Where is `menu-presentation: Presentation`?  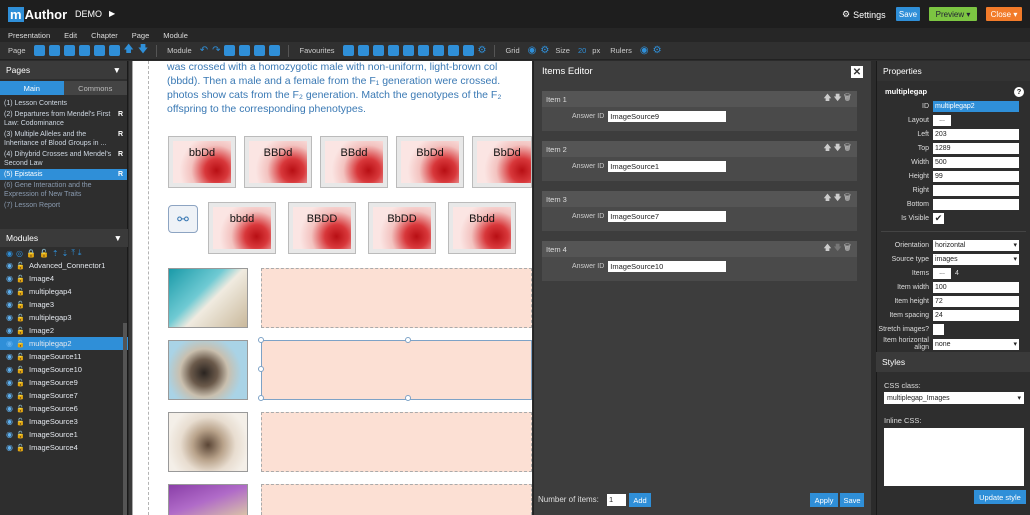 menu-presentation: Presentation is located at coordinates (29, 35).